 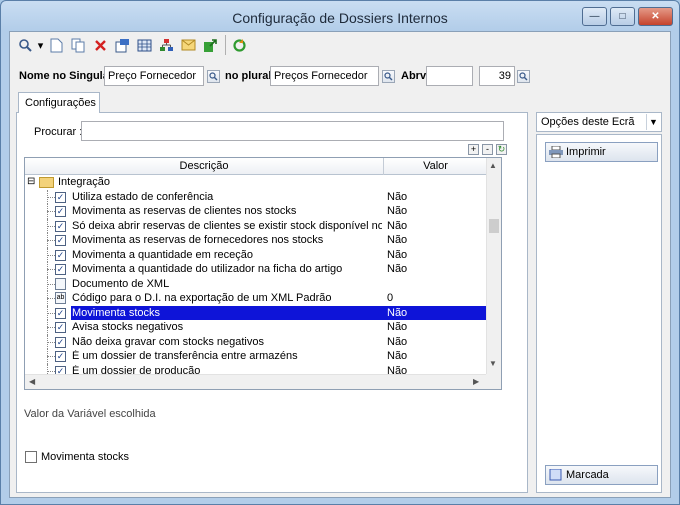 What do you see at coordinates (655, 16) in the screenshot?
I see `close-button: ✕` at bounding box center [655, 16].